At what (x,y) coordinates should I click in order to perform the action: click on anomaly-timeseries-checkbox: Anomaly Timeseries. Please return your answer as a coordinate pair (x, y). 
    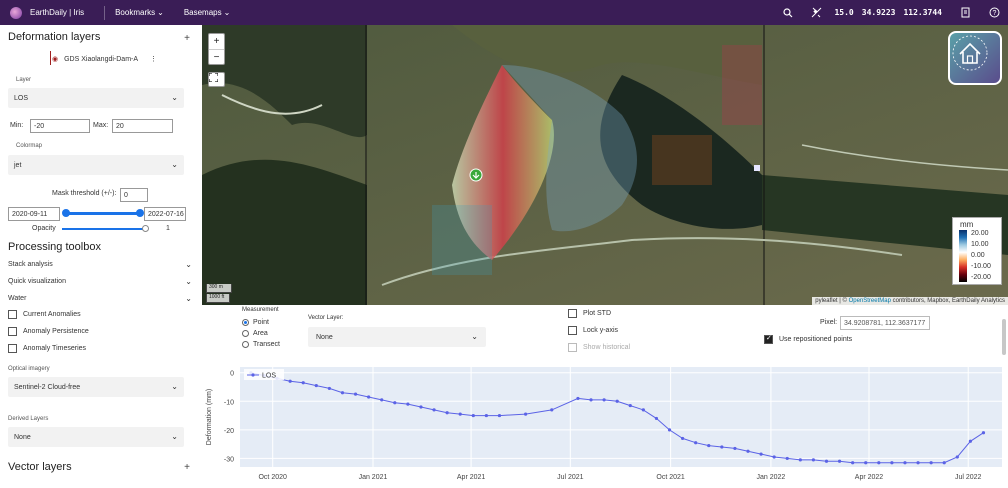
    Looking at the image, I should click on (47, 348).